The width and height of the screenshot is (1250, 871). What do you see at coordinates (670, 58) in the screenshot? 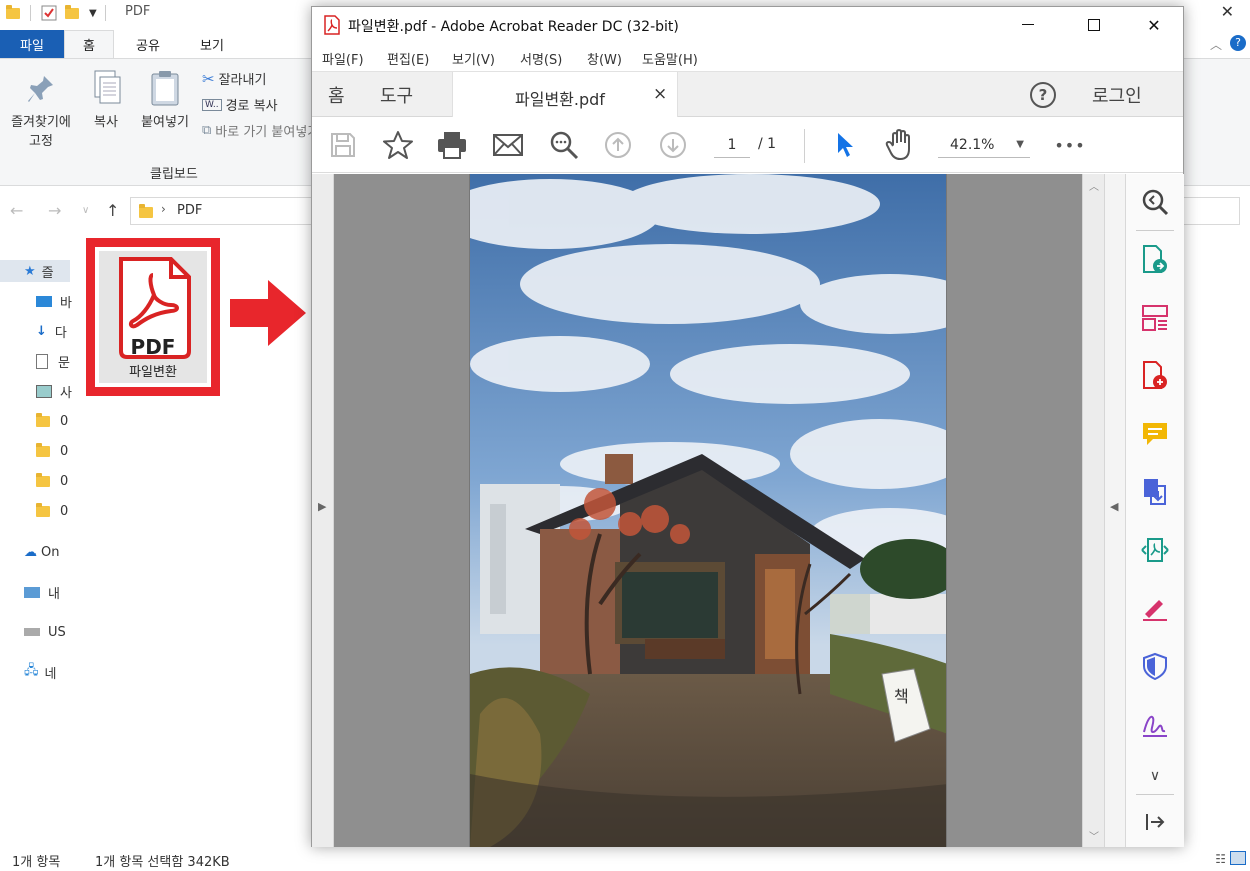
I see `menu-help: 도움말(H)` at bounding box center [670, 58].